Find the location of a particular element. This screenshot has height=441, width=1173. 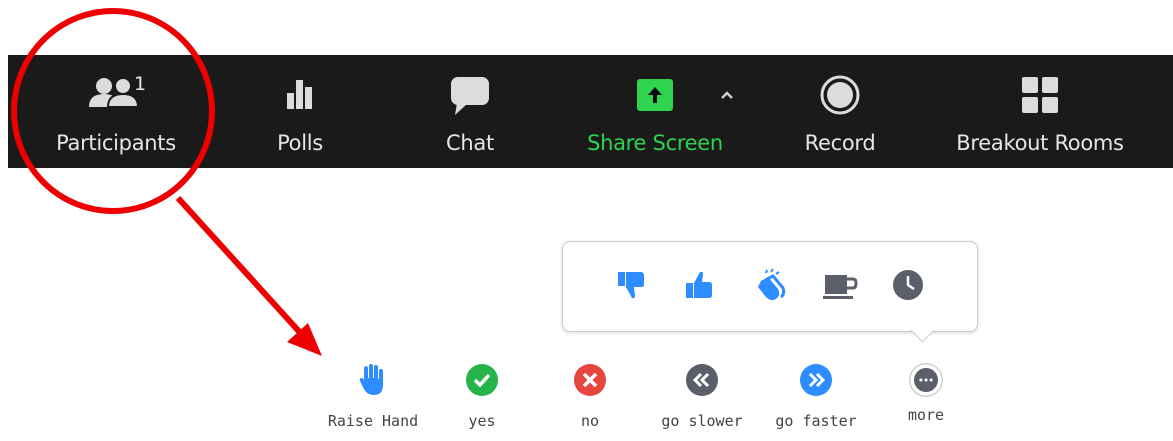

breakout-rooms-icon is located at coordinates (1040, 95).